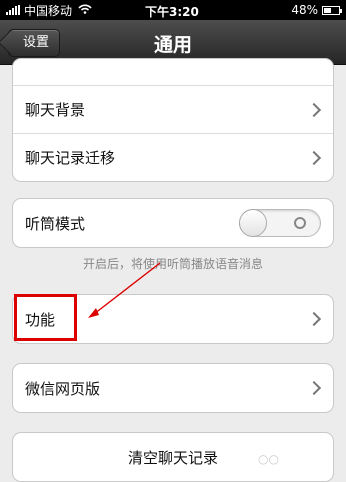 This screenshot has height=482, width=346. I want to click on annotation-arrow-icon, so click(124, 290).